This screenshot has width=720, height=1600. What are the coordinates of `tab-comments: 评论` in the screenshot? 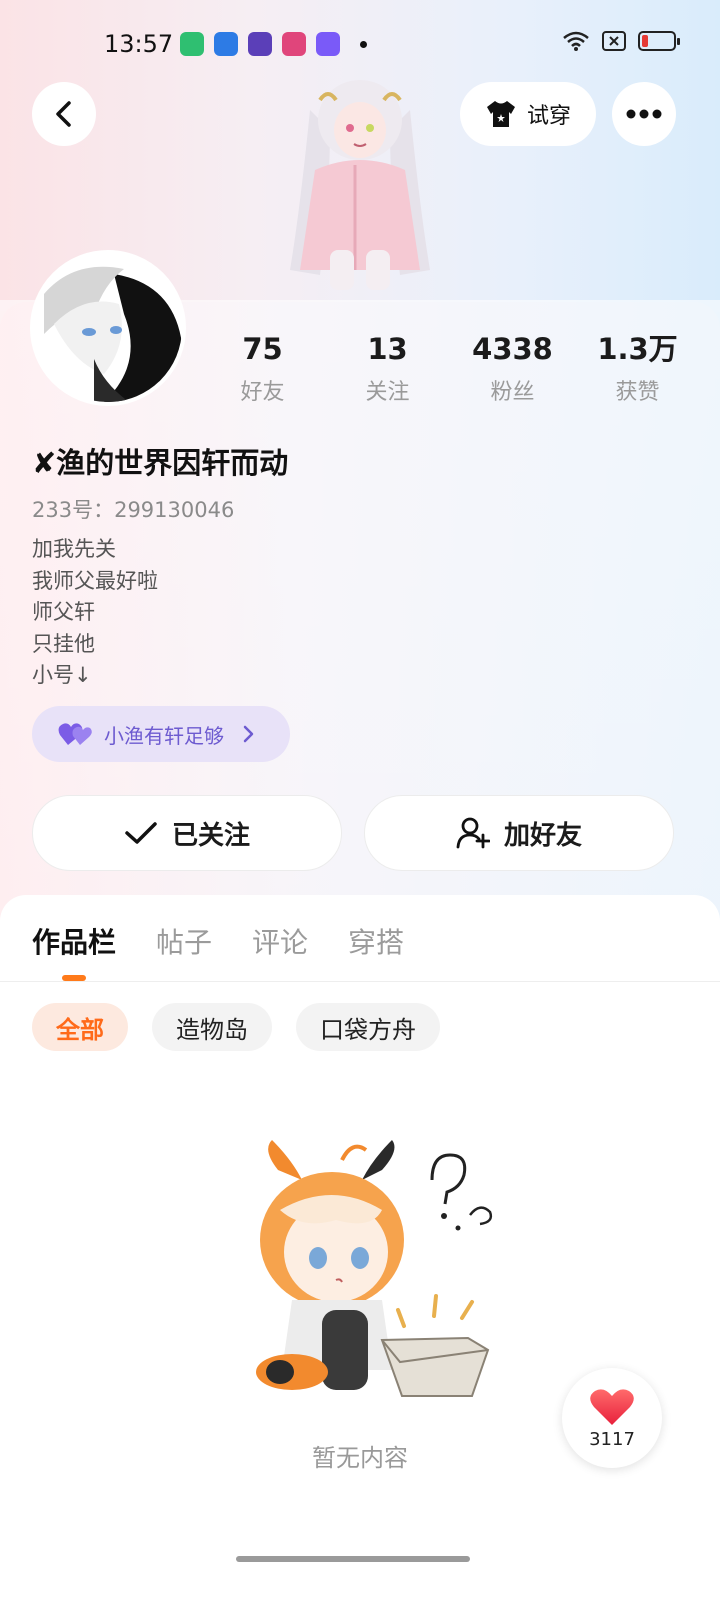 It's located at (280, 941).